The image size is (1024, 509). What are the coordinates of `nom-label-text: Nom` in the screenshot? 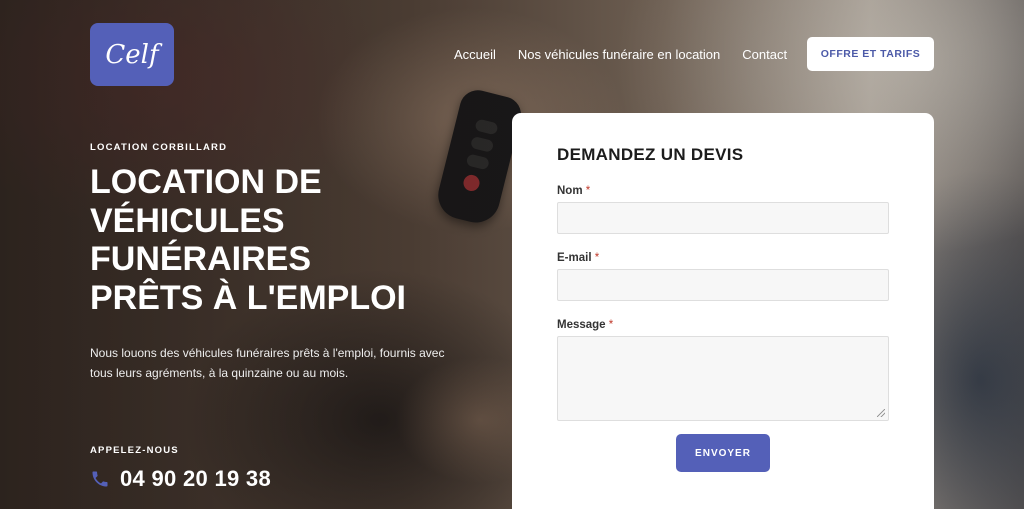 It's located at (570, 191).